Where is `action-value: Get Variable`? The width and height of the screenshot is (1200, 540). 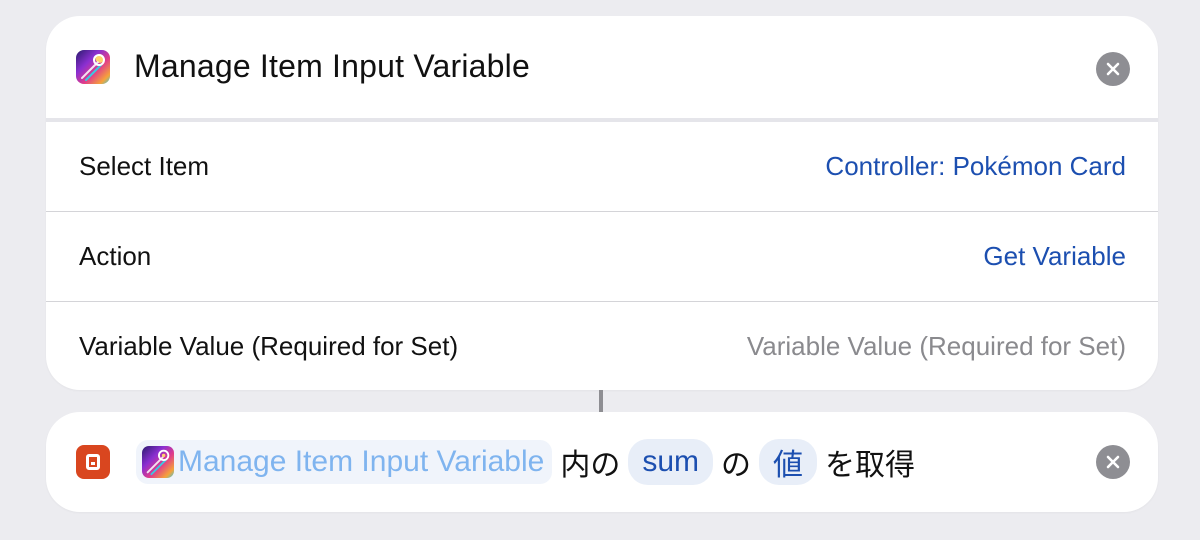 action-value: Get Variable is located at coordinates (1054, 256).